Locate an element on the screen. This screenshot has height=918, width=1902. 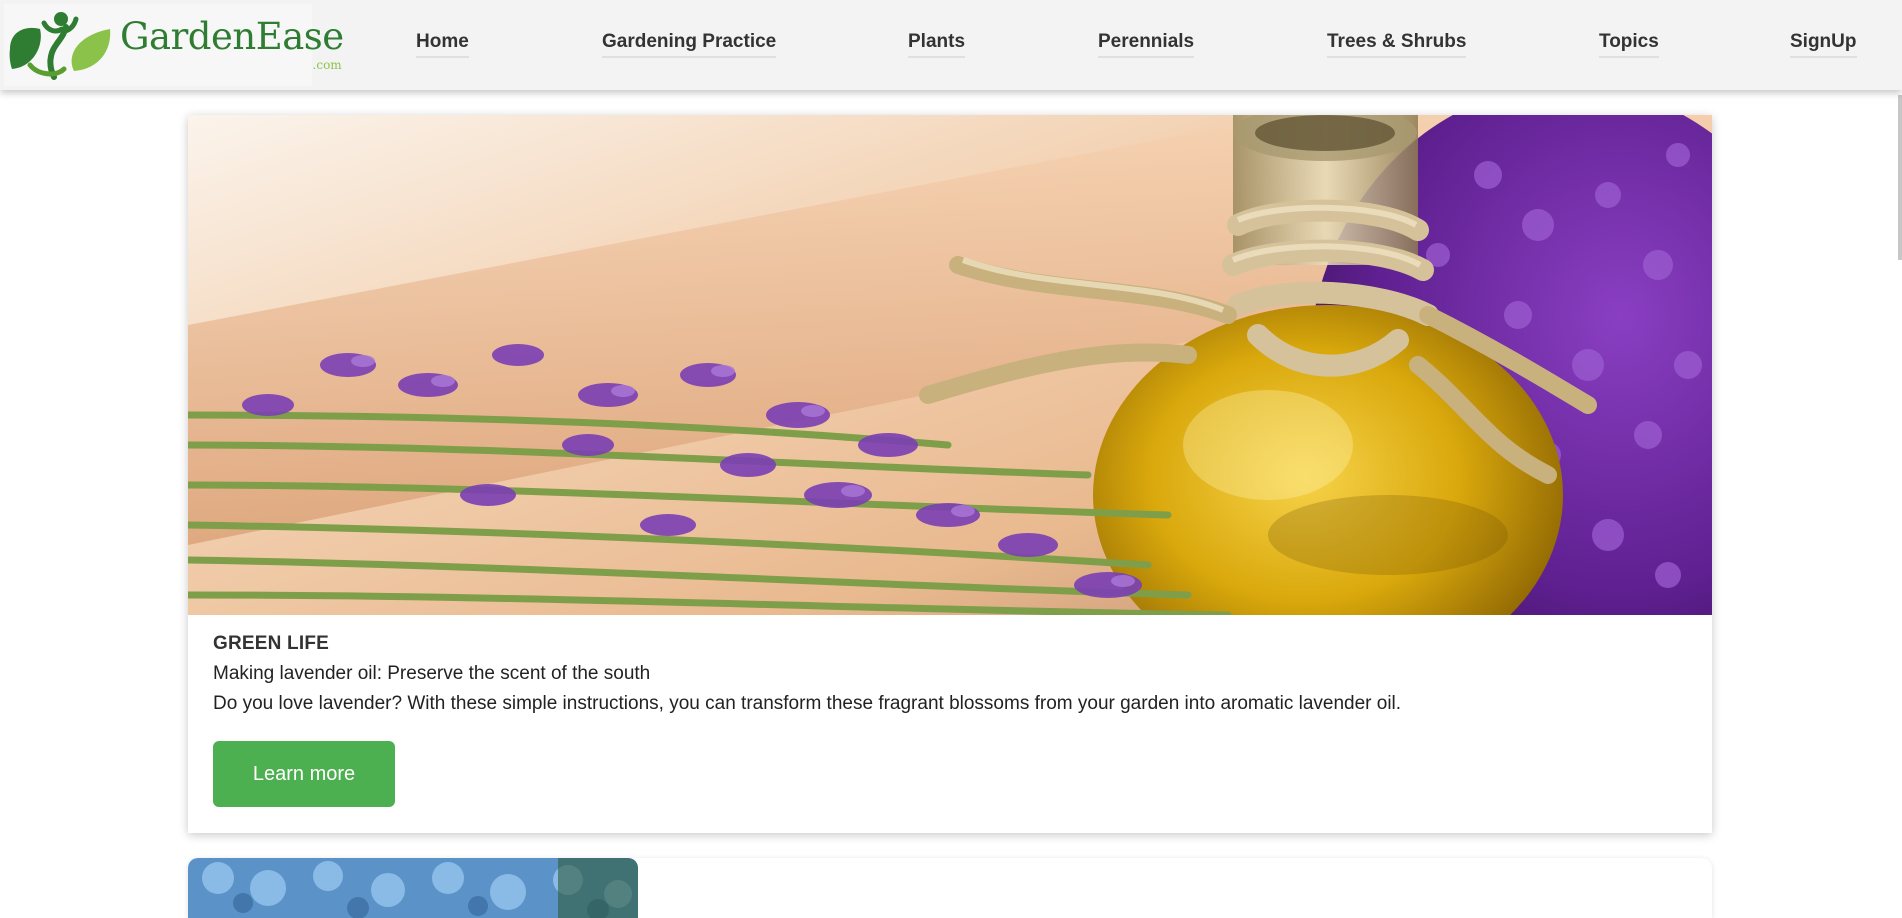
learn-more-button: Learn more is located at coordinates (304, 774).